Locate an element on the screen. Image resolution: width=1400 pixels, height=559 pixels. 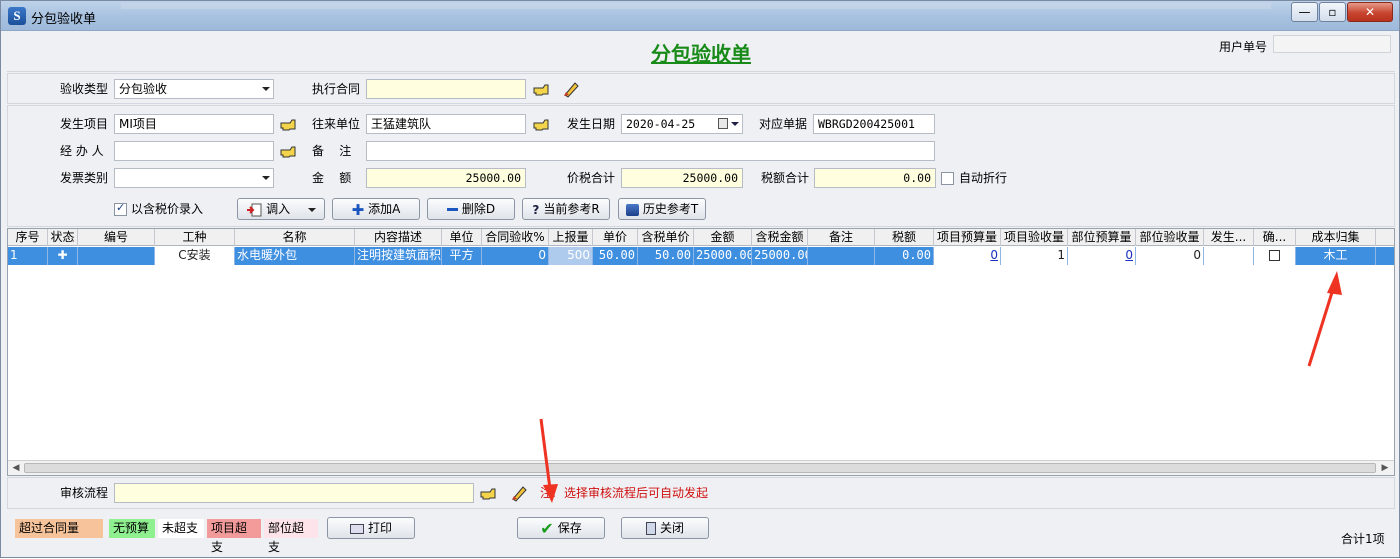
print-button: 打印 is located at coordinates (371, 528).